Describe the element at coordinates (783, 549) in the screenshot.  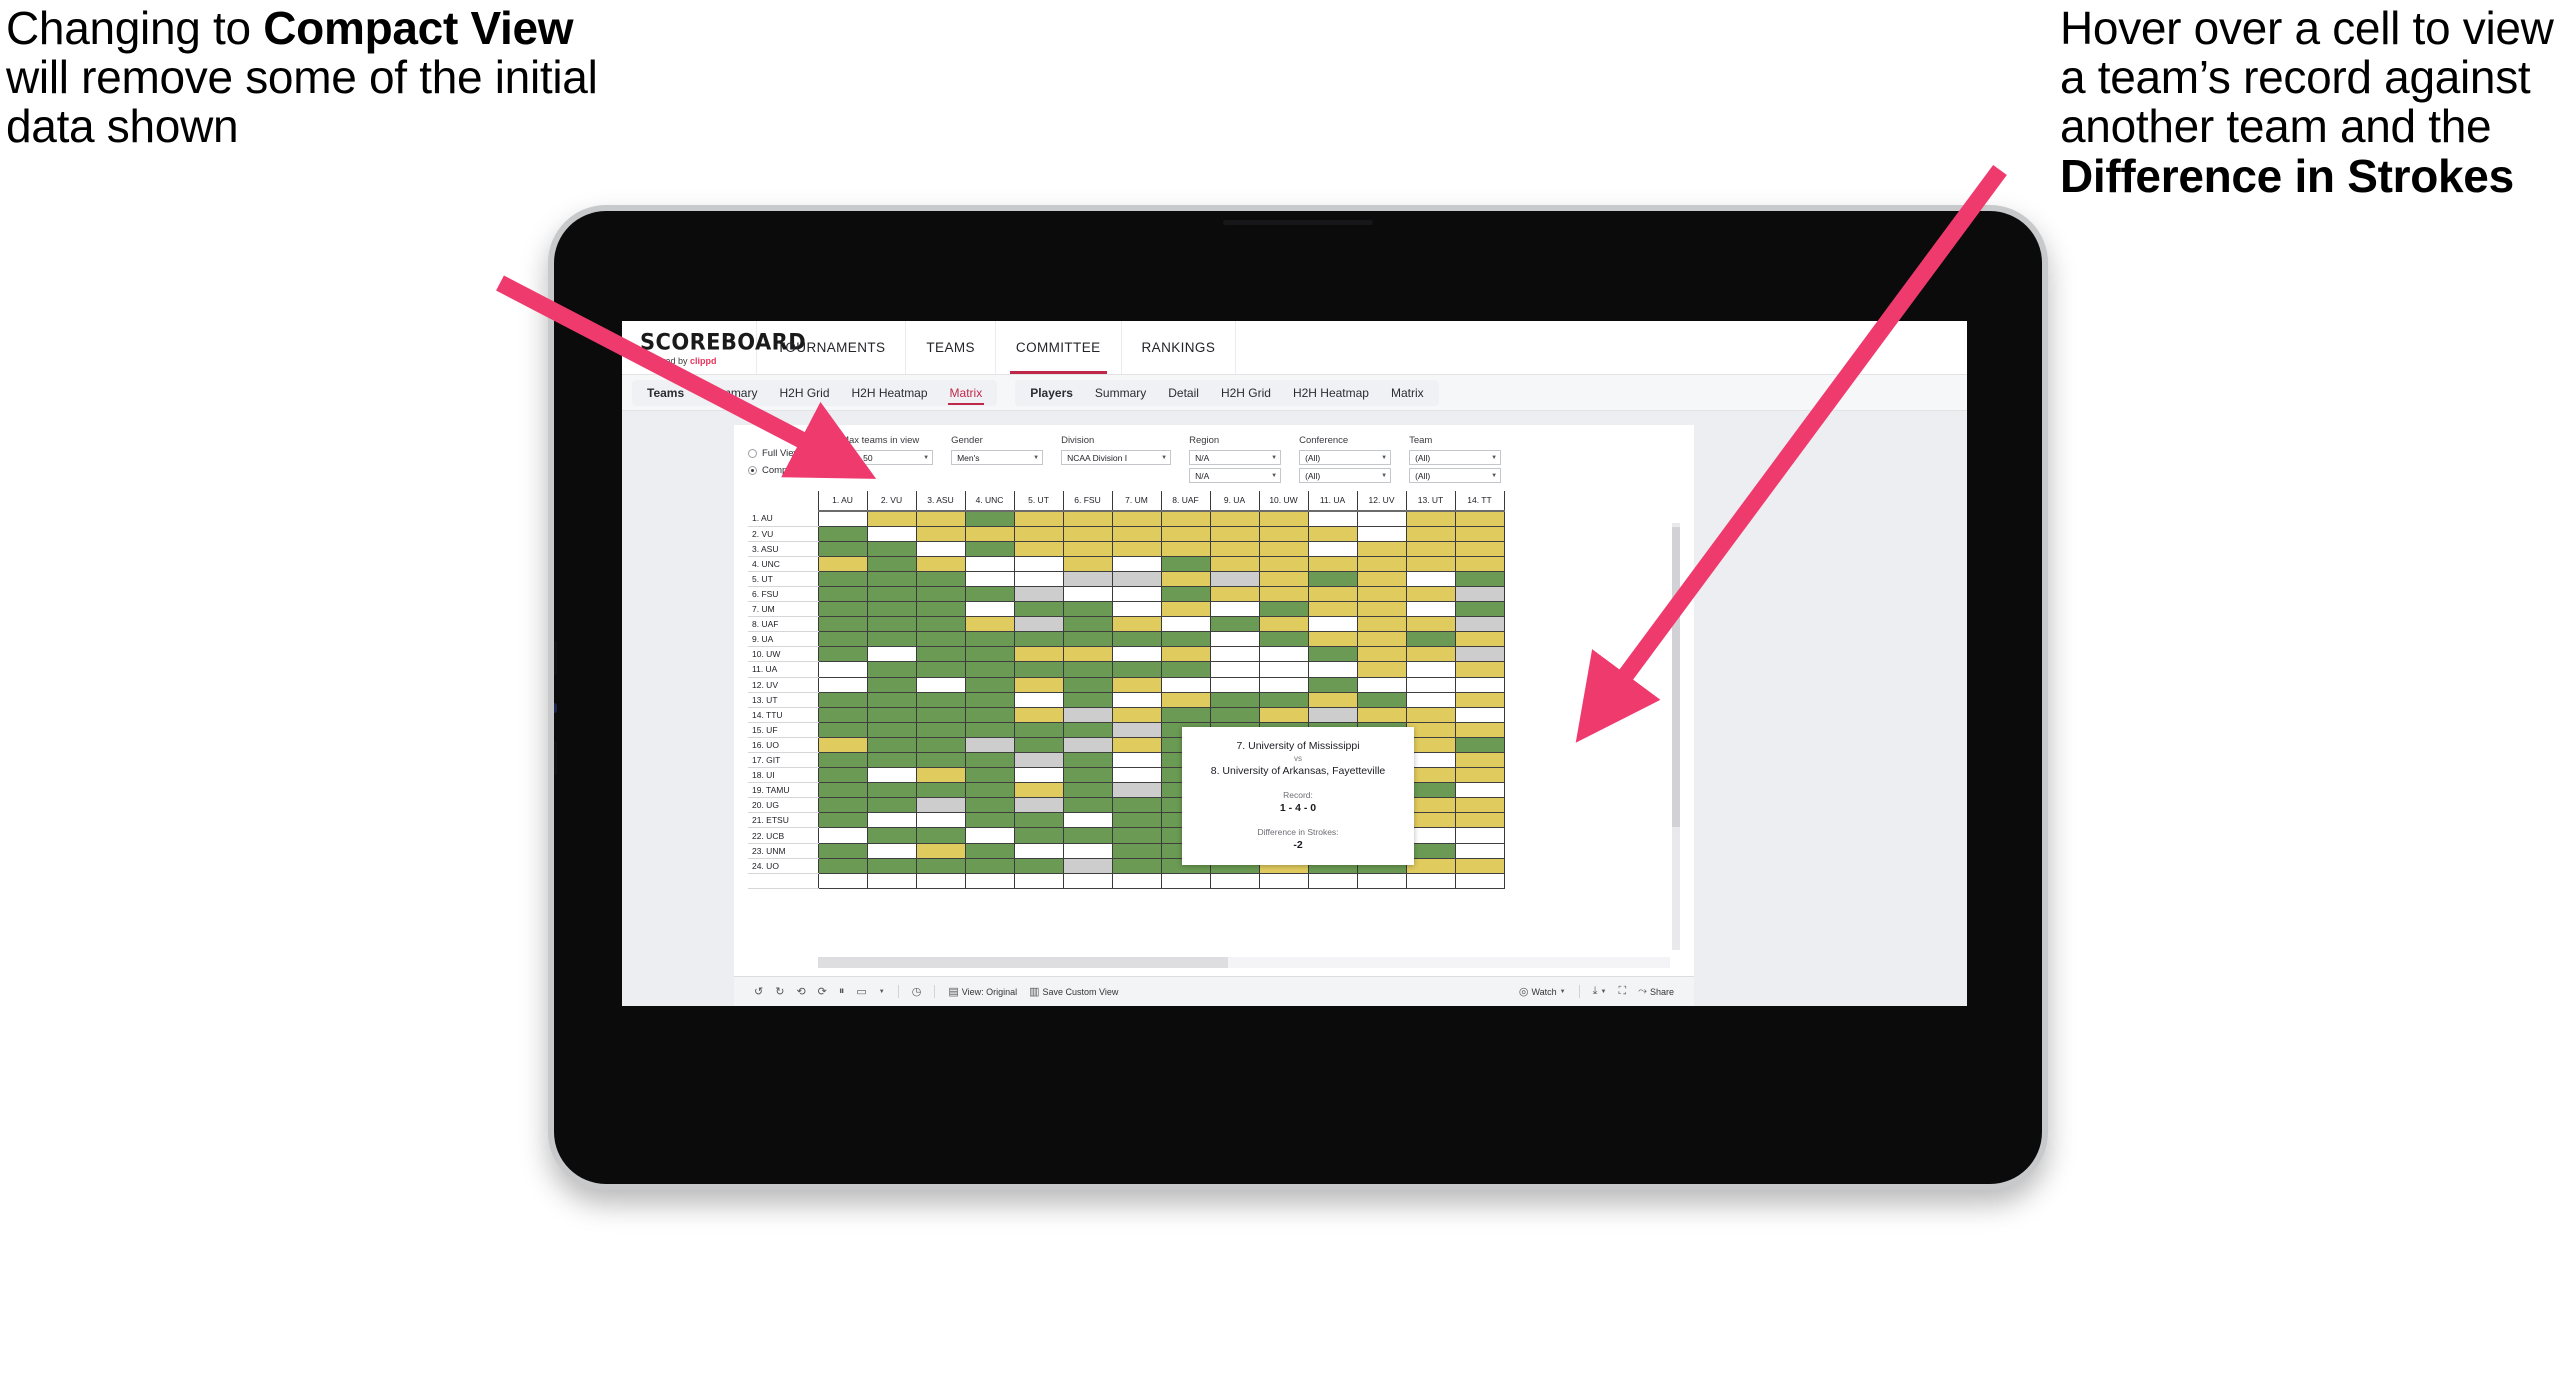
I see `matrix-row-header: 3. ASU` at that location.